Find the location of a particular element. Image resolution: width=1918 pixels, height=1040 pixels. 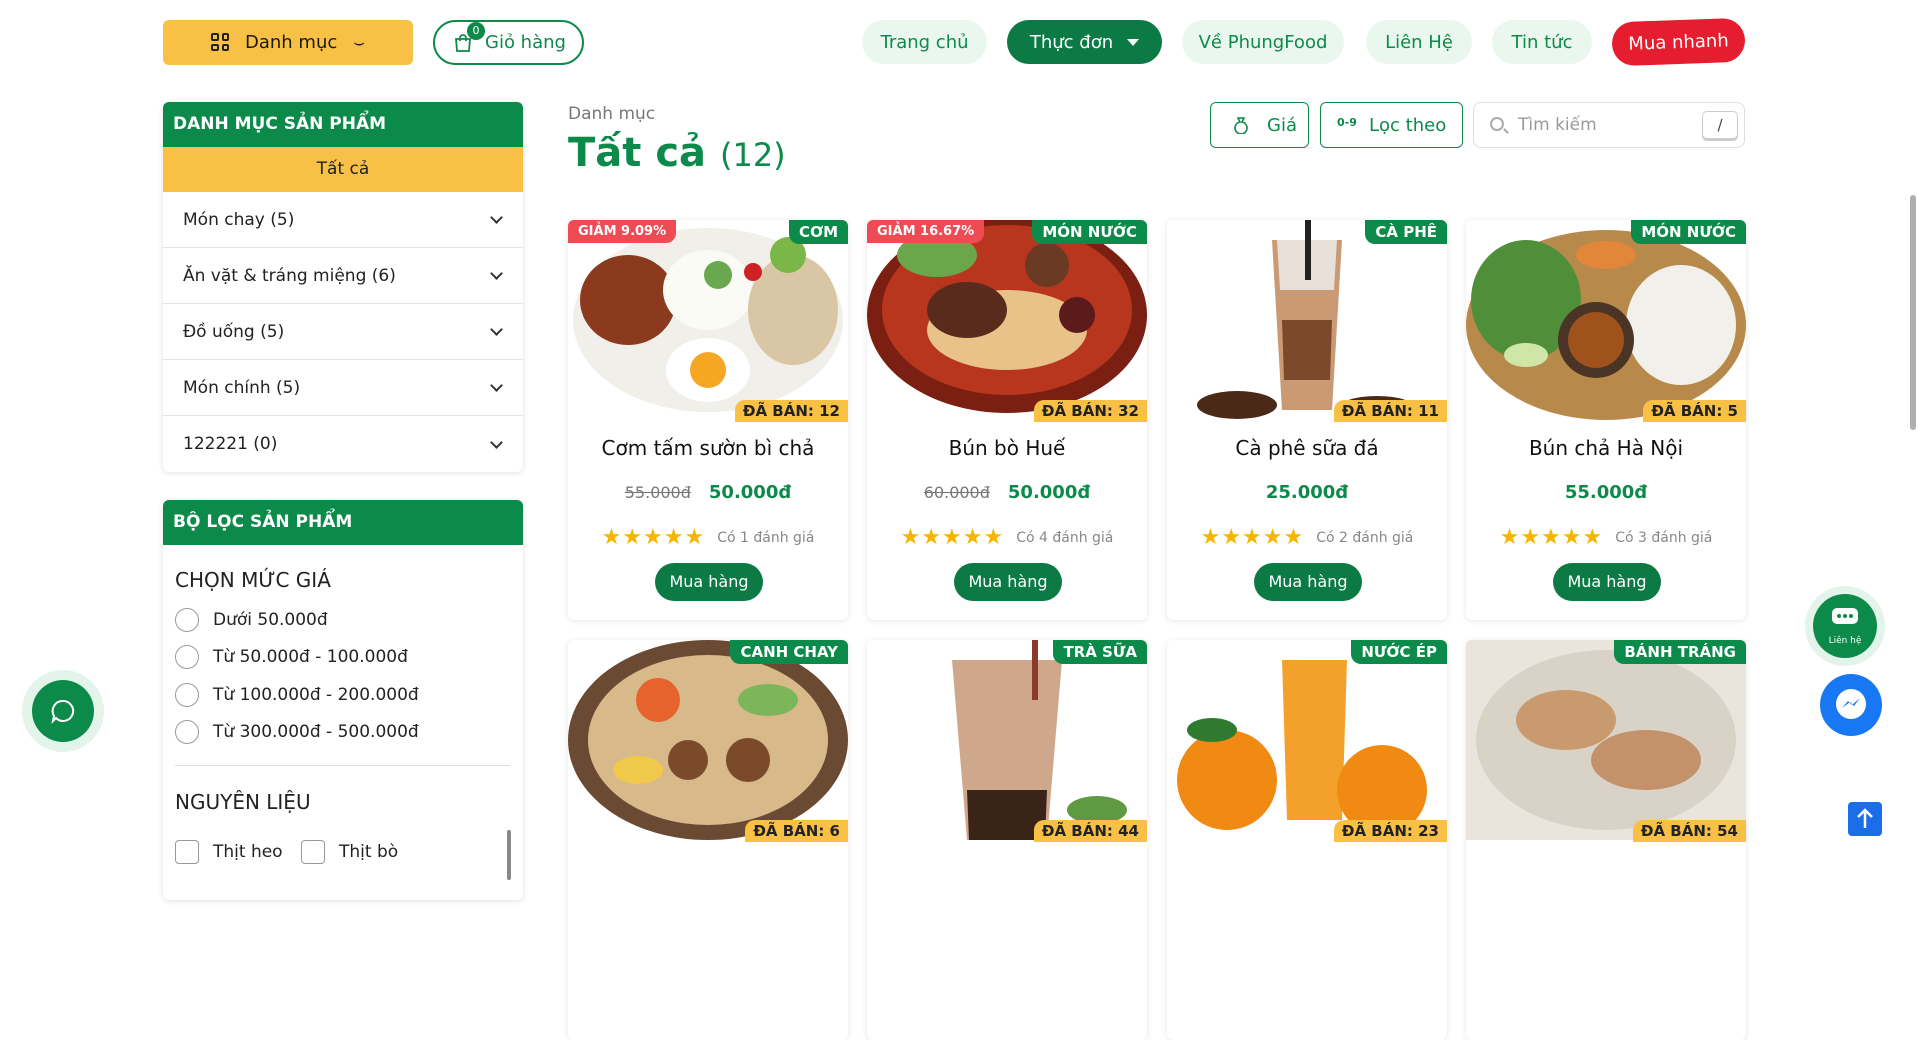

product-card: TRÀ SỮA ĐÃ BÁN: 44 is located at coordinates (1007, 840).